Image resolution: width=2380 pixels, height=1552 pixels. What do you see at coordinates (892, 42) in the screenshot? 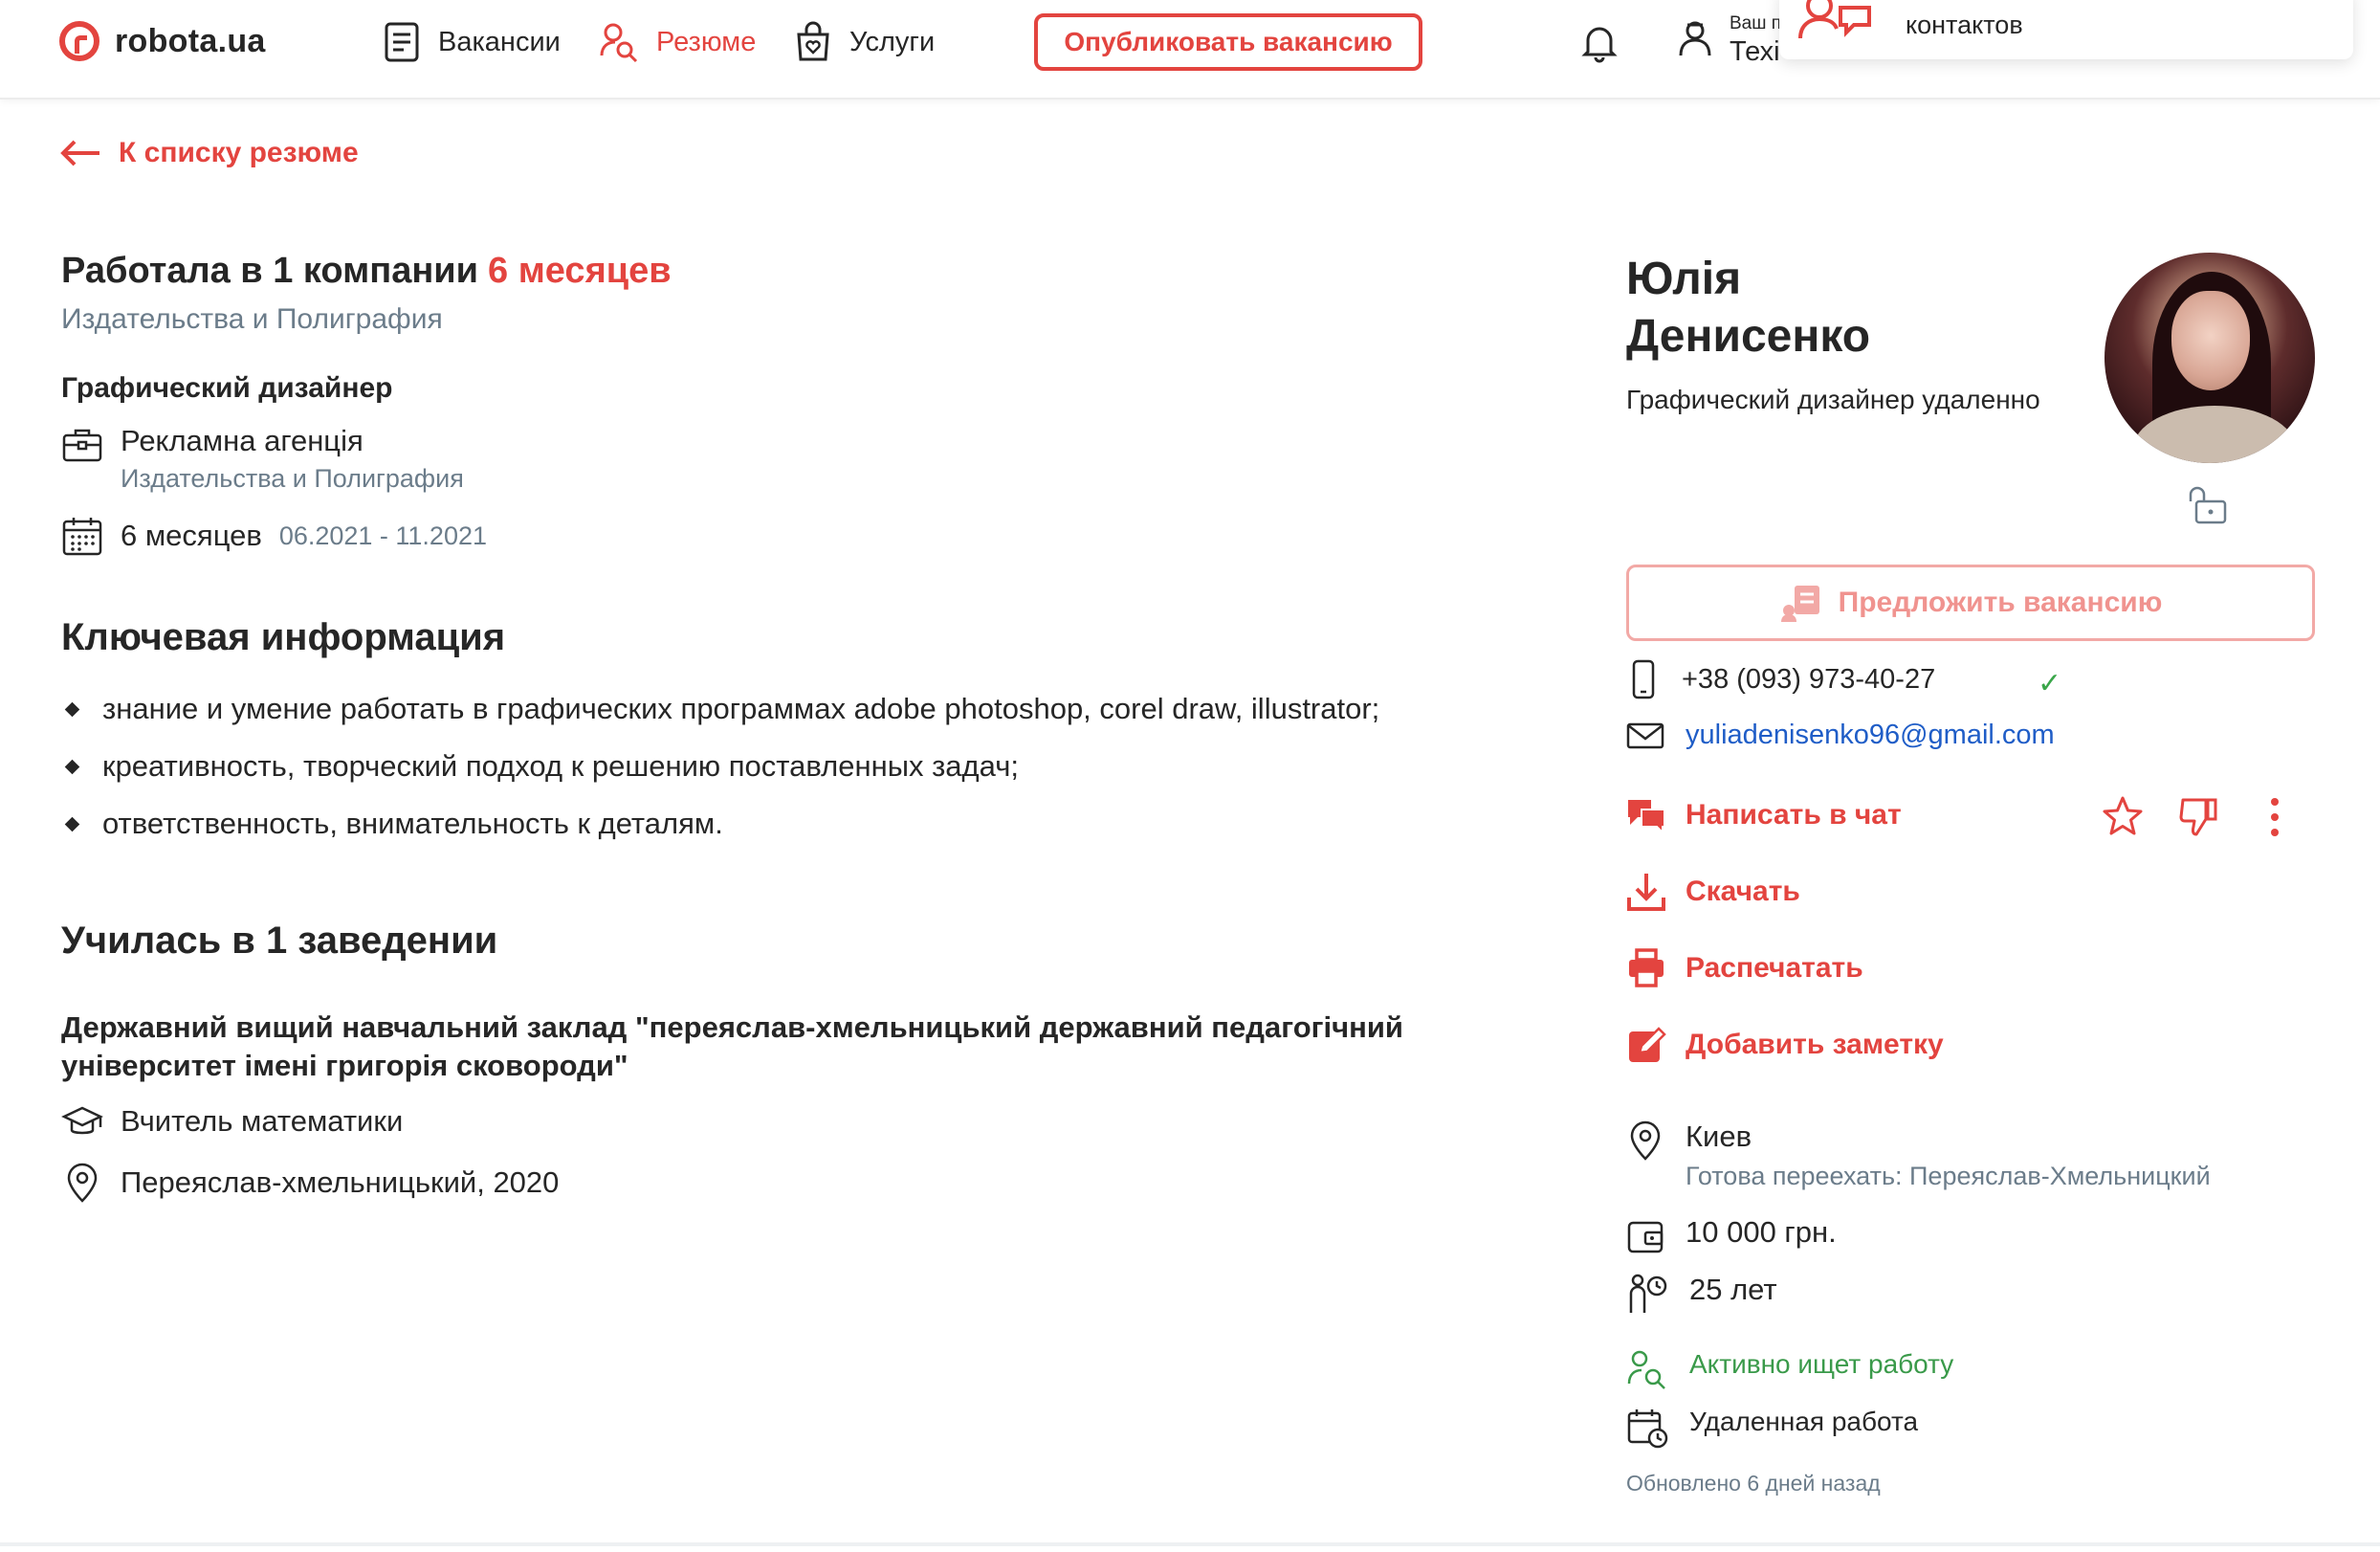
I see `nav-services-label: Услуги` at bounding box center [892, 42].